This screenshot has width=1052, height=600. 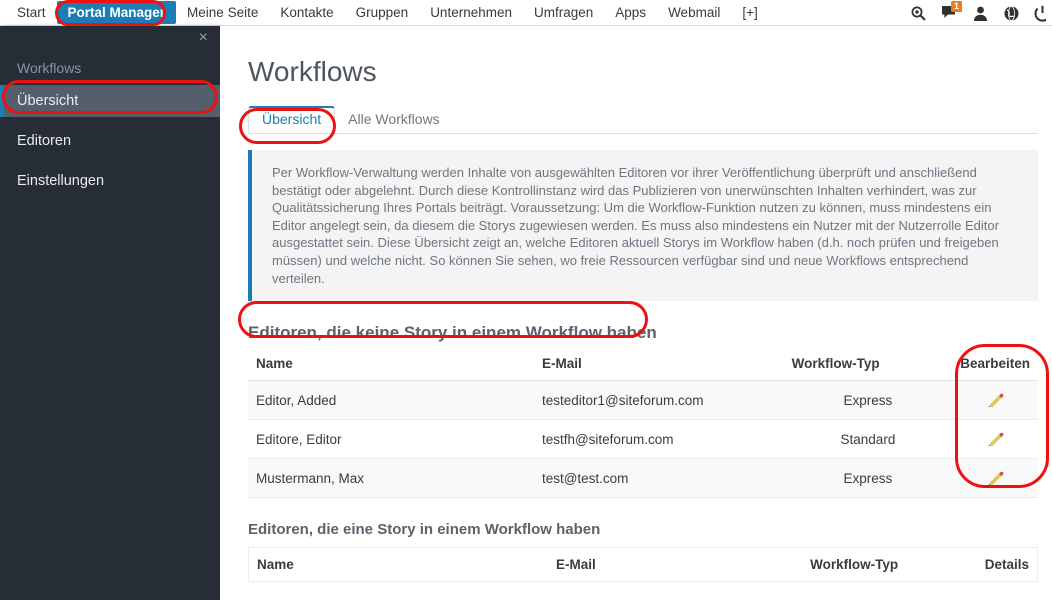 What do you see at coordinates (995, 364) in the screenshot?
I see `column-header-edit: Bearbeiten` at bounding box center [995, 364].